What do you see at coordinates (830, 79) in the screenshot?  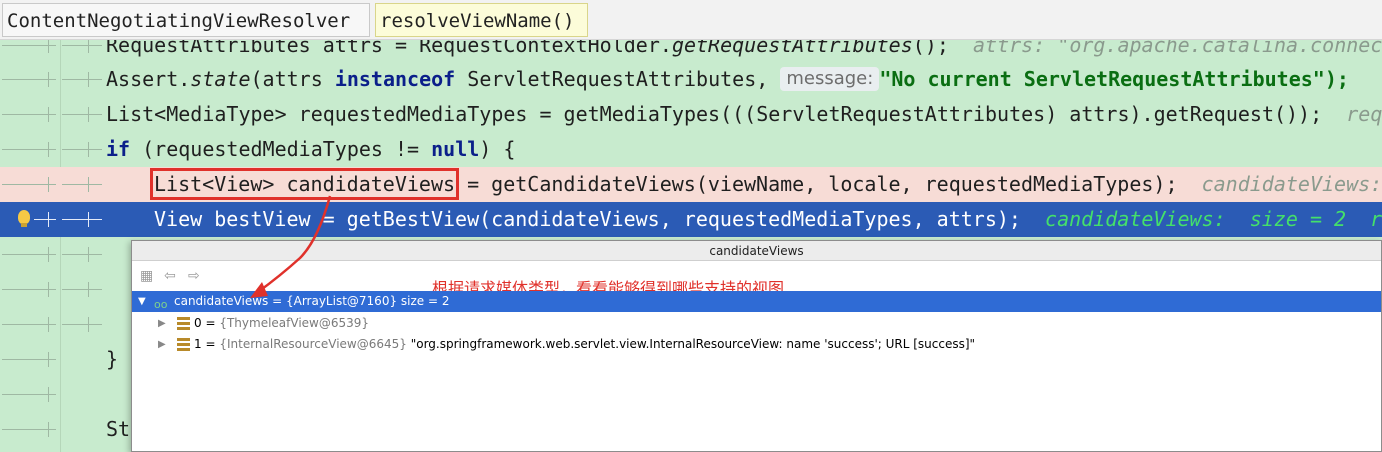 I see `parameter-hint: message:` at bounding box center [830, 79].